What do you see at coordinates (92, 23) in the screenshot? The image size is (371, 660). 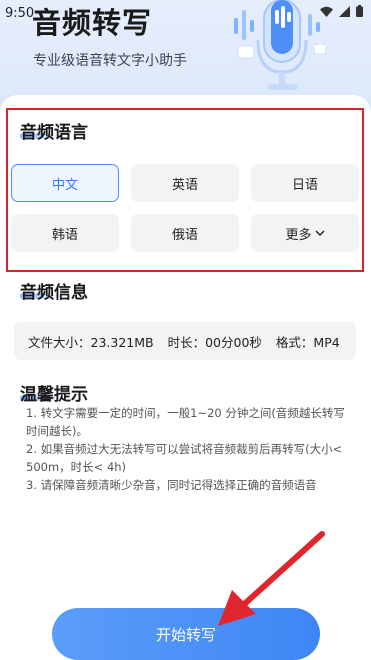 I see `app-title: 音频转写` at bounding box center [92, 23].